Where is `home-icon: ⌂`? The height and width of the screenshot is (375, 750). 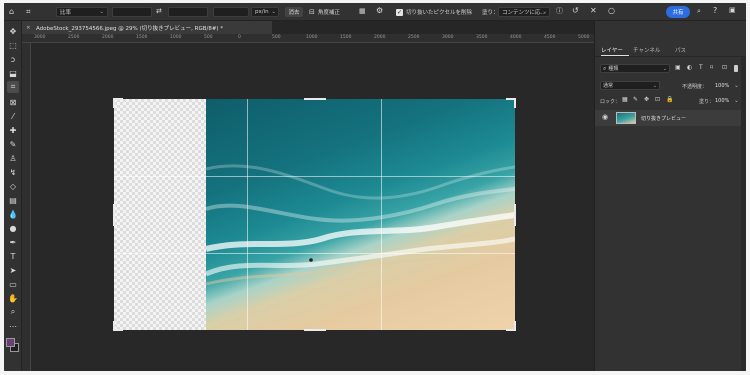
home-icon: ⌂ is located at coordinates (11, 12).